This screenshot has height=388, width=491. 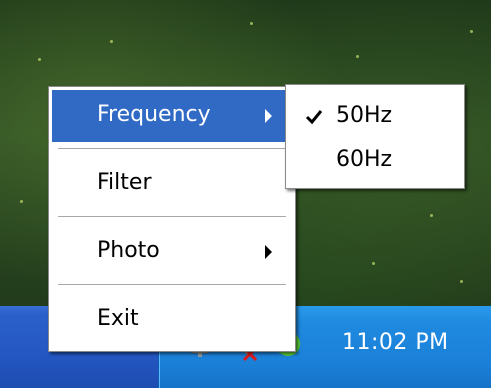 What do you see at coordinates (171, 252) in the screenshot?
I see `menu-item-photo: Photo` at bounding box center [171, 252].